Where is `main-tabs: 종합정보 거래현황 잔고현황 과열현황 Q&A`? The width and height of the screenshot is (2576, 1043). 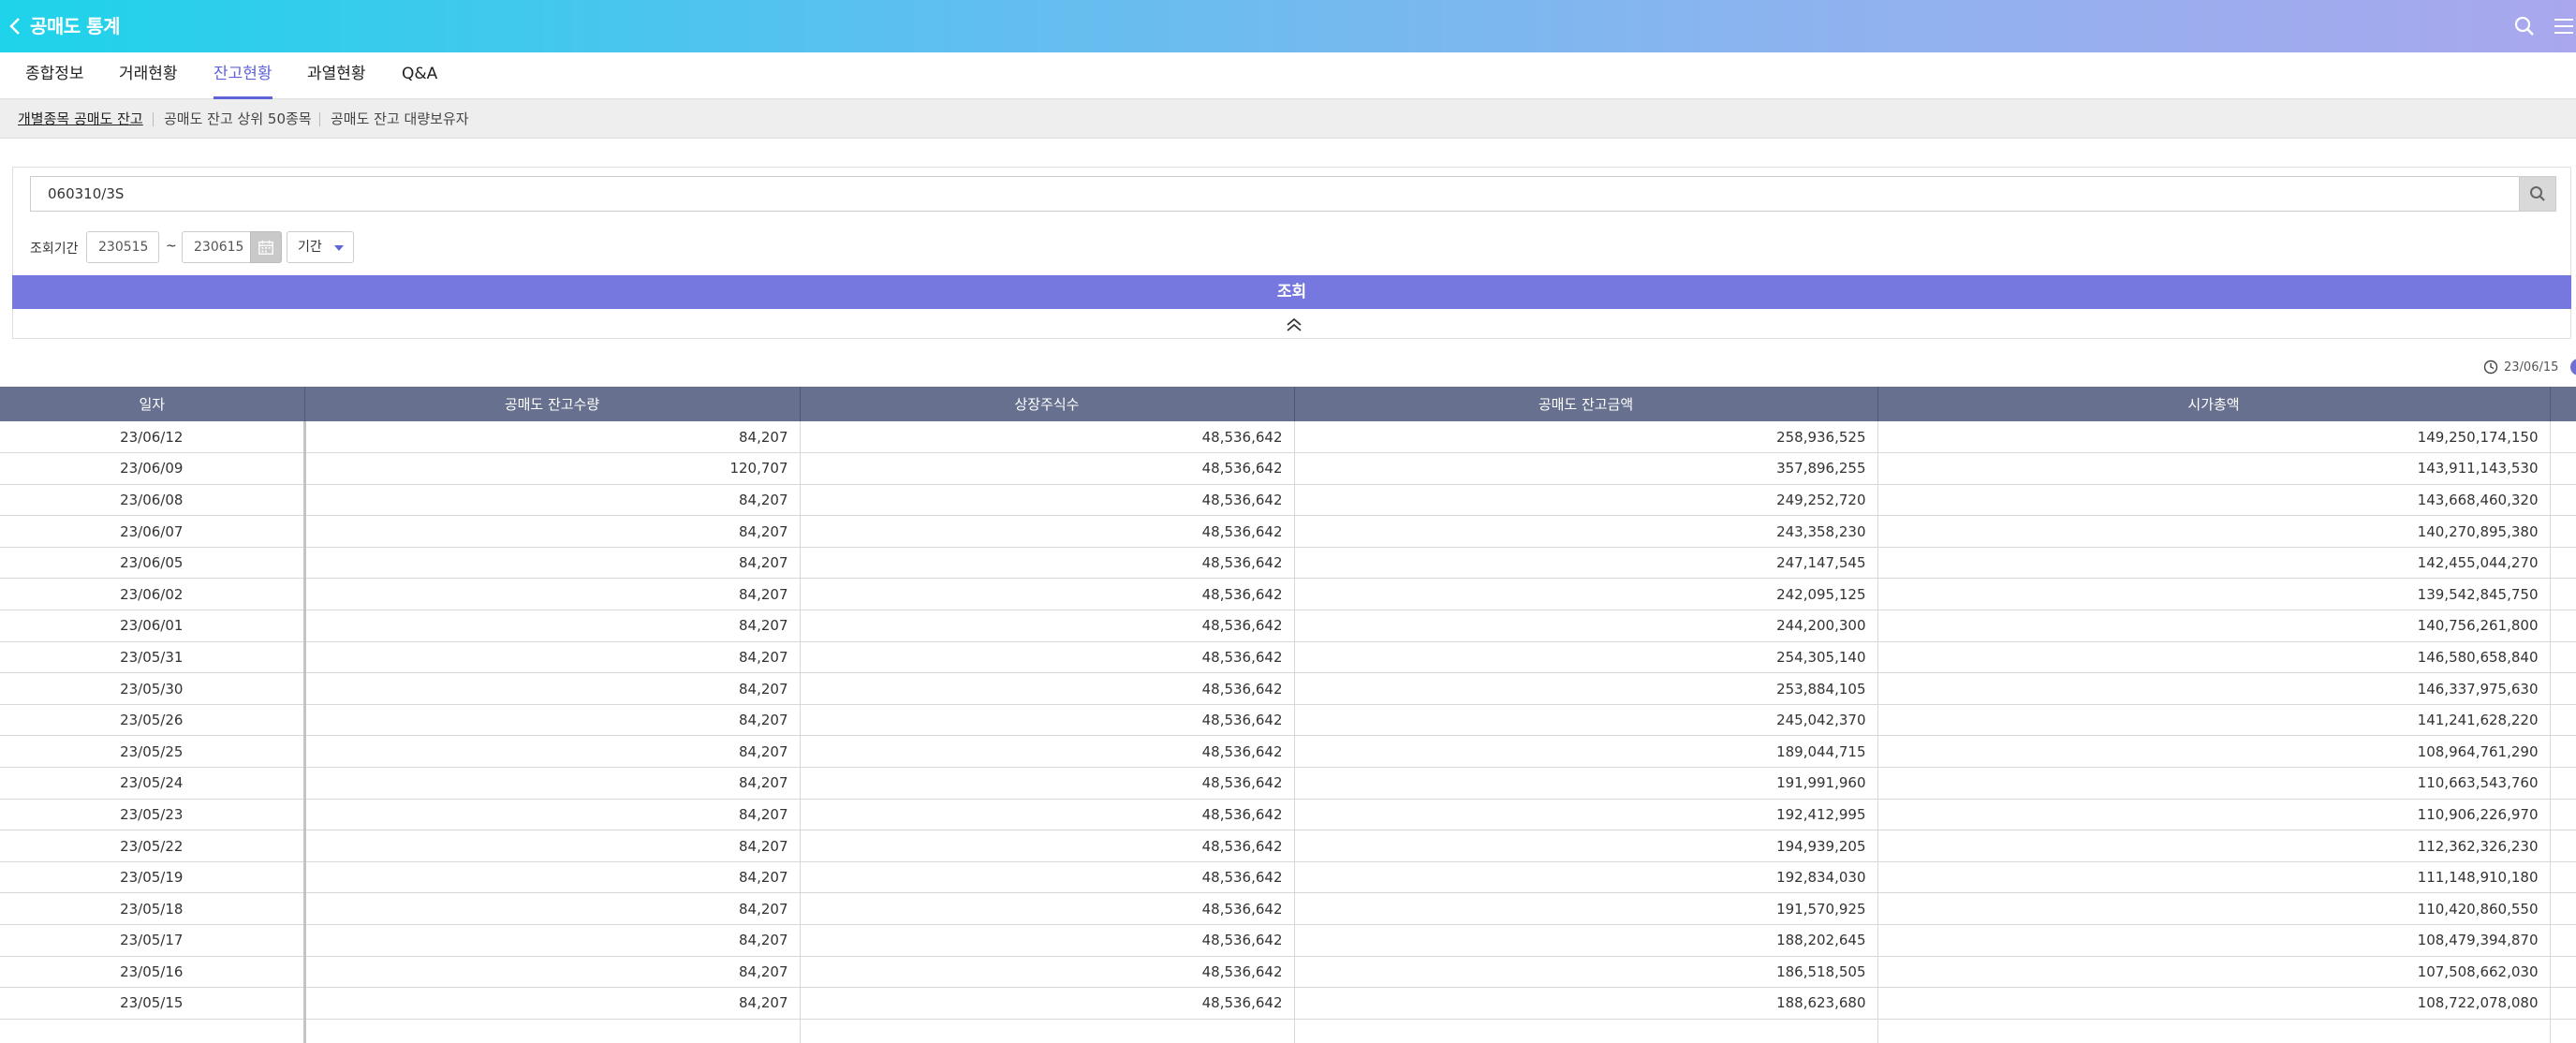
main-tabs: 종합정보 거래현황 잔고현황 과열현황 Q&A is located at coordinates (1288, 75).